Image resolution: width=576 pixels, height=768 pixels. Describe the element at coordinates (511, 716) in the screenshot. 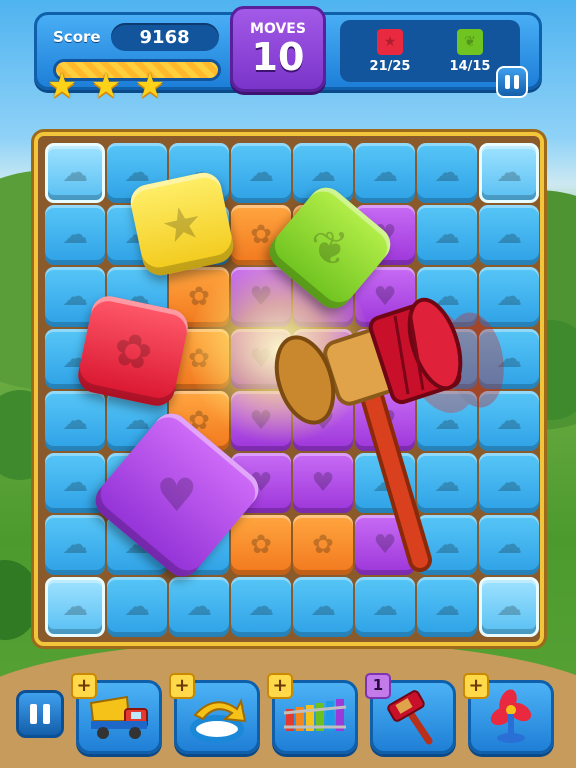

I see `fan-icon` at that location.